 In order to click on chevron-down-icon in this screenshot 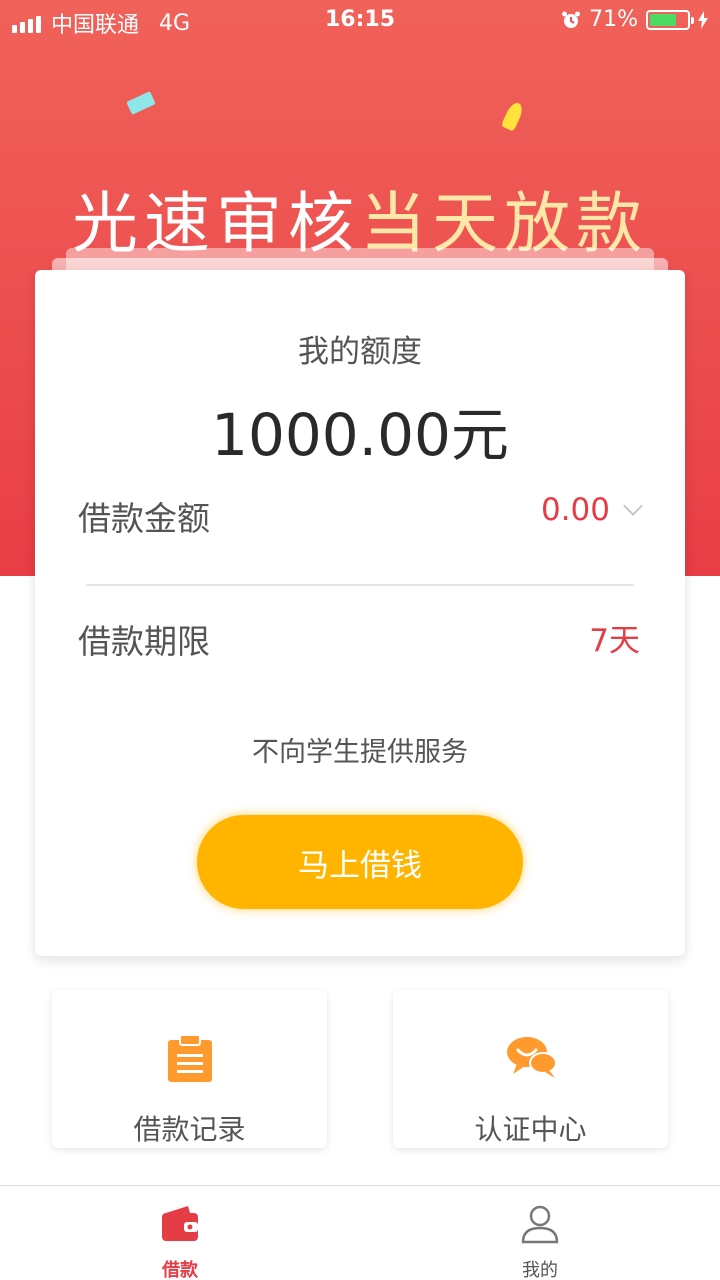, I will do `click(633, 506)`.